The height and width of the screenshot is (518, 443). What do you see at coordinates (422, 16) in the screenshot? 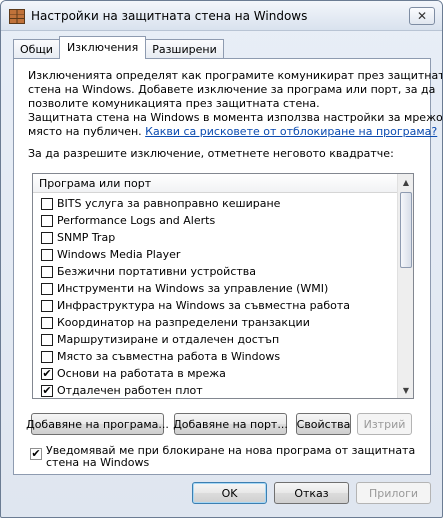
I see `close-button: ✕` at bounding box center [422, 16].